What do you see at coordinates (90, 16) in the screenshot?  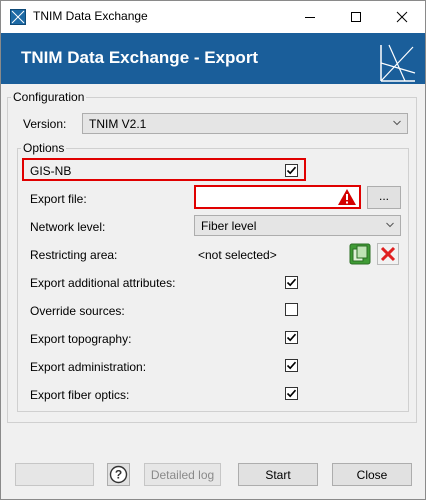 I see `window-title: TNIM Data Exchange` at bounding box center [90, 16].